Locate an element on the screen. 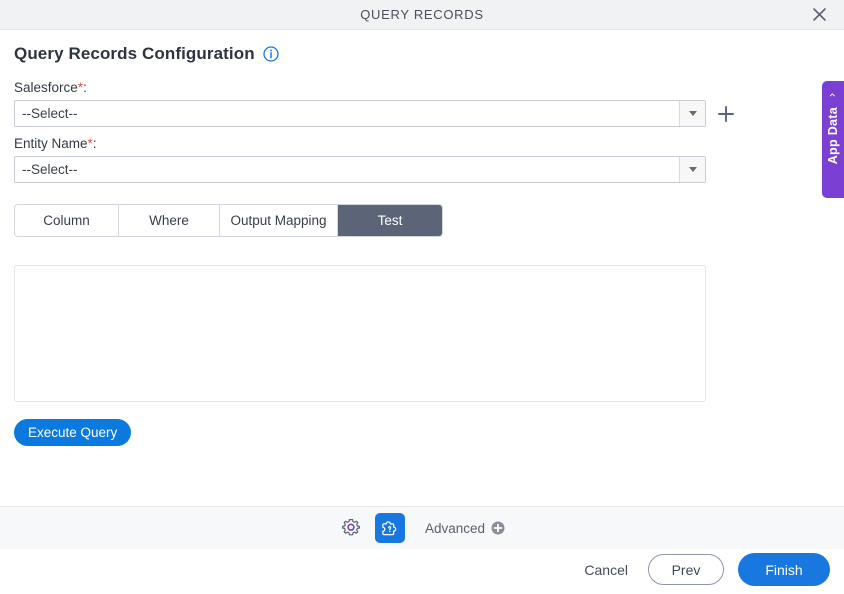 The height and width of the screenshot is (594, 844). footer-toolbar: Advanced is located at coordinates (422, 527).